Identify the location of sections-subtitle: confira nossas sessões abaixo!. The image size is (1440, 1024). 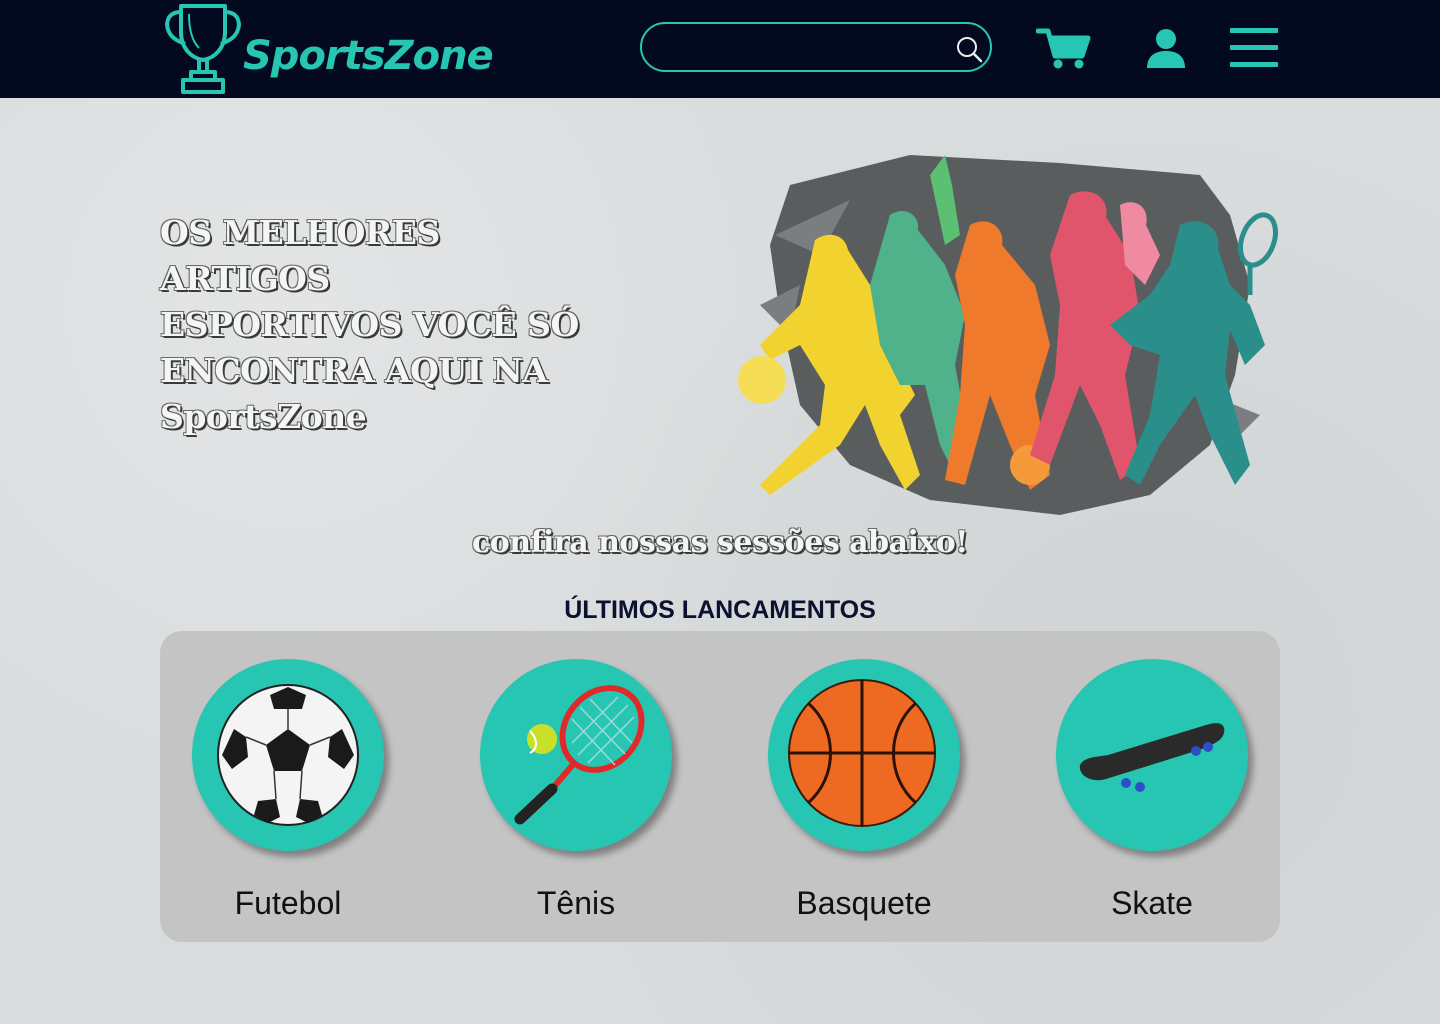
(720, 542).